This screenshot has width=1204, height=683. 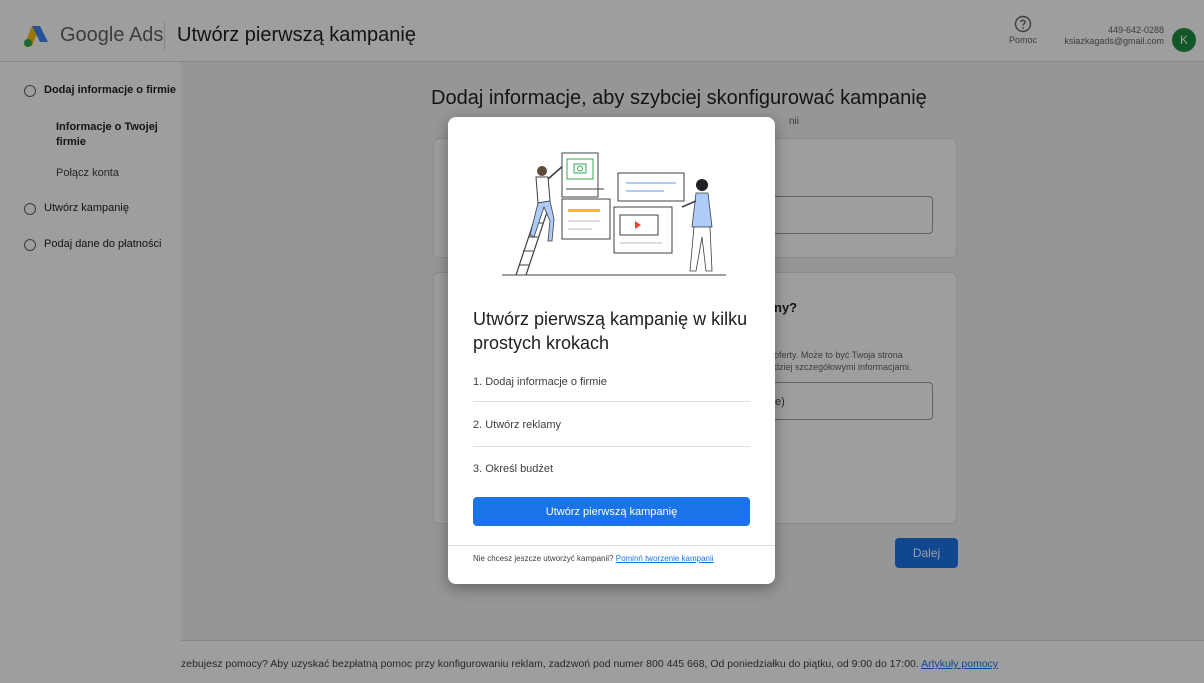 I want to click on dialog-step-3: 3. Określ budżet, so click(x=513, y=469).